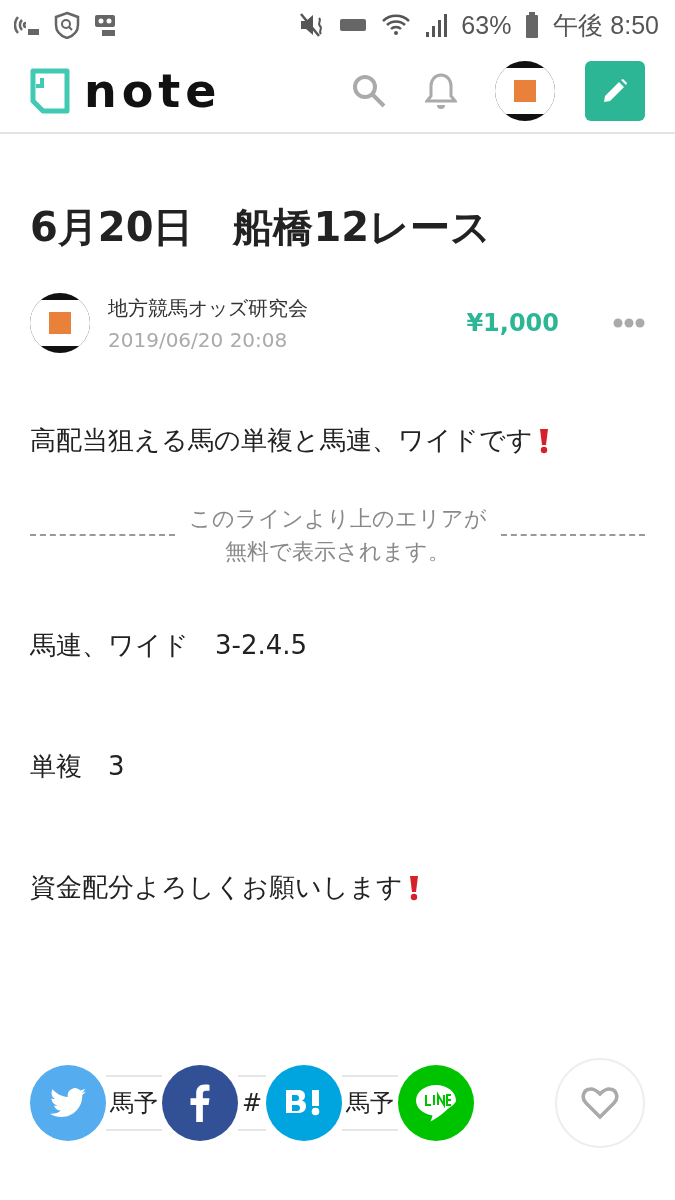 Image resolution: width=675 pixels, height=1200 pixels. What do you see at coordinates (50, 91) in the screenshot?
I see `note-logo-icon` at bounding box center [50, 91].